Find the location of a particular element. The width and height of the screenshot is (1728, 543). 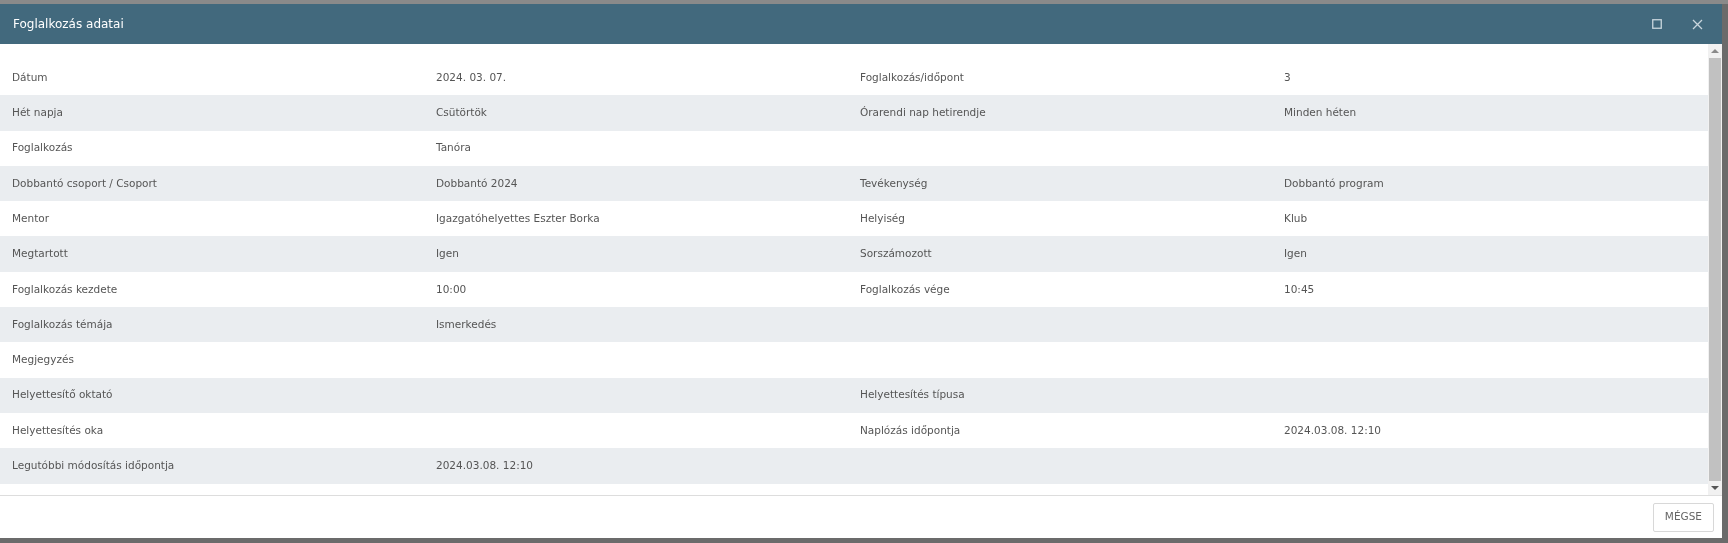

table-cell-text: Helyettesítés típusa is located at coordinates (912, 395).